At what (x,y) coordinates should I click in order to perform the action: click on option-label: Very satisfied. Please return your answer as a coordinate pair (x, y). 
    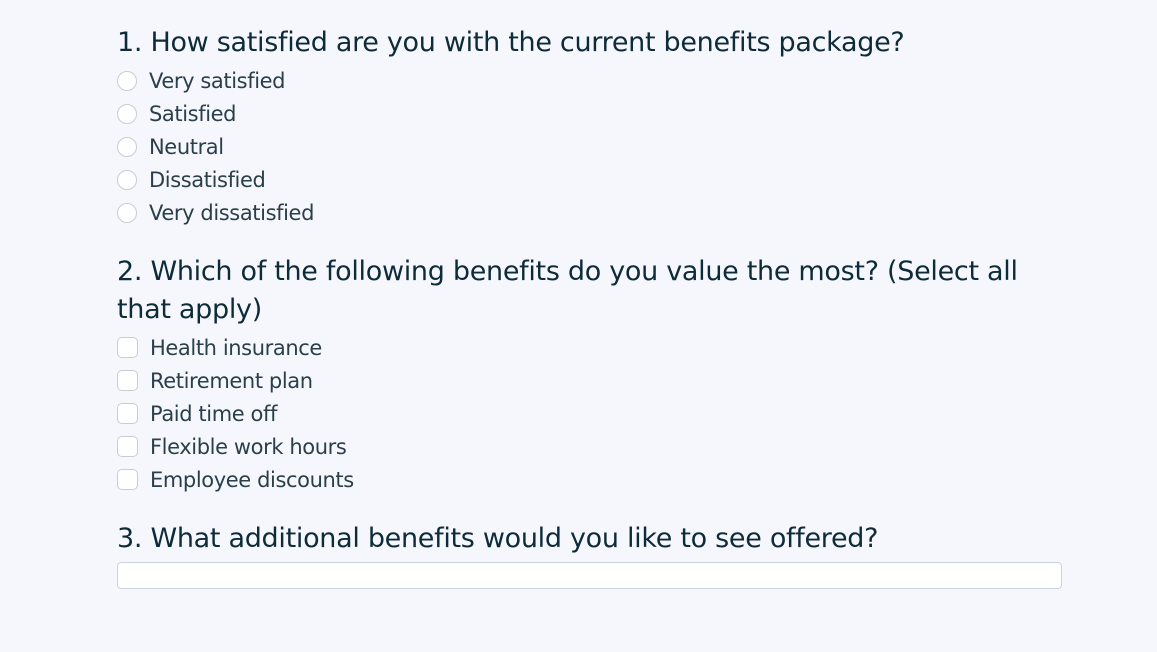
    Looking at the image, I should click on (217, 80).